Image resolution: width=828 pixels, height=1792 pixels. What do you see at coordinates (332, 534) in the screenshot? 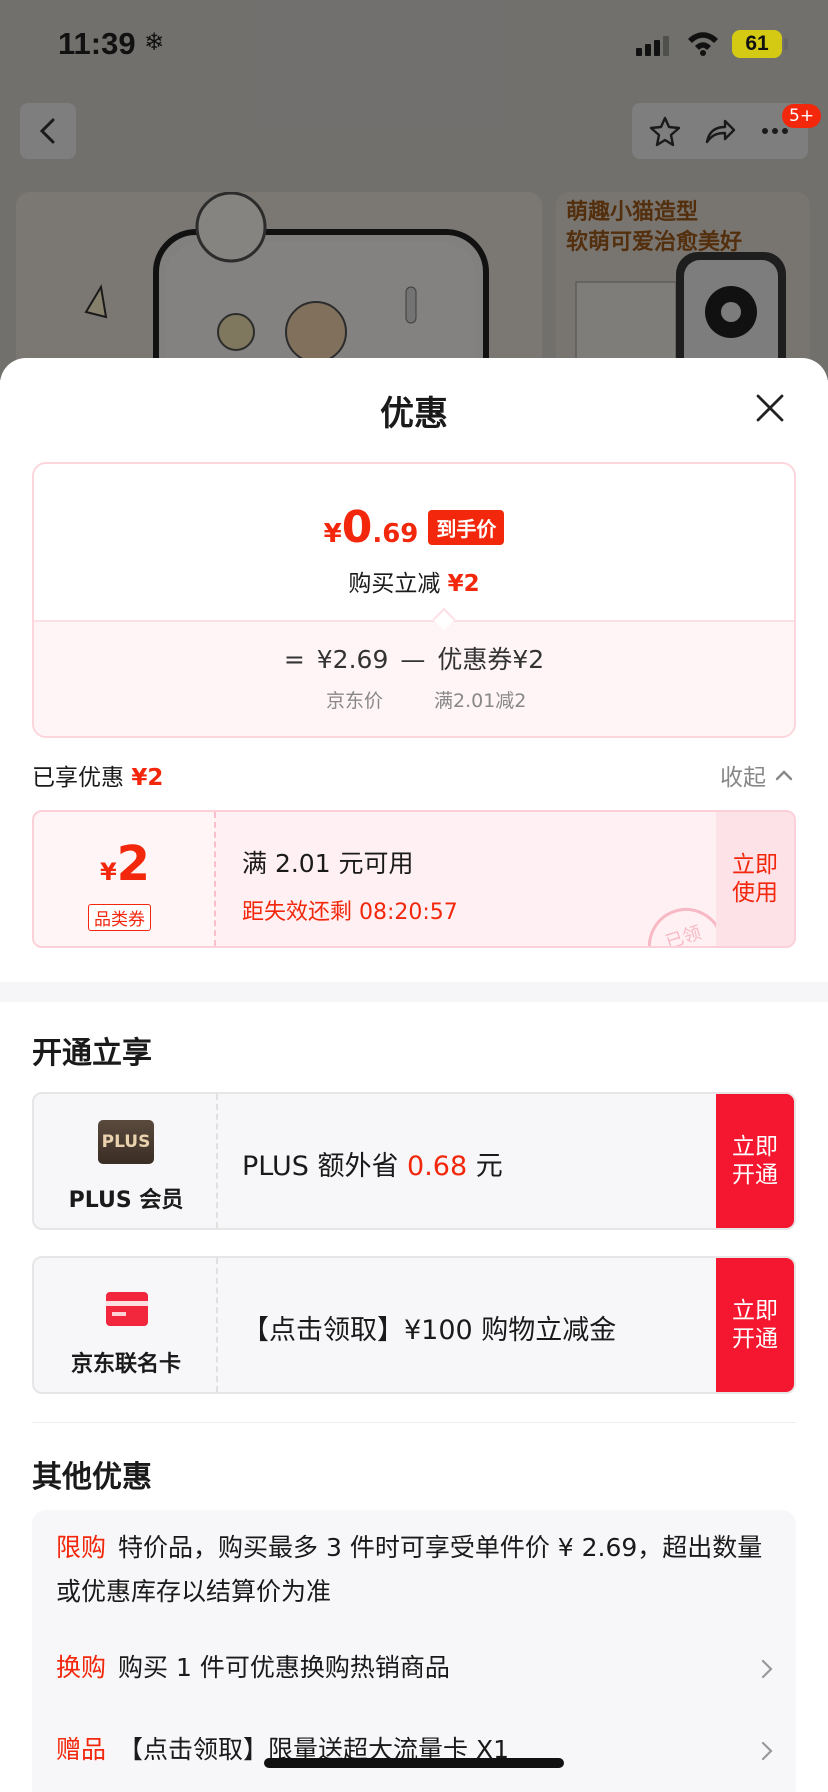
I see `final-price-yen: ¥` at bounding box center [332, 534].